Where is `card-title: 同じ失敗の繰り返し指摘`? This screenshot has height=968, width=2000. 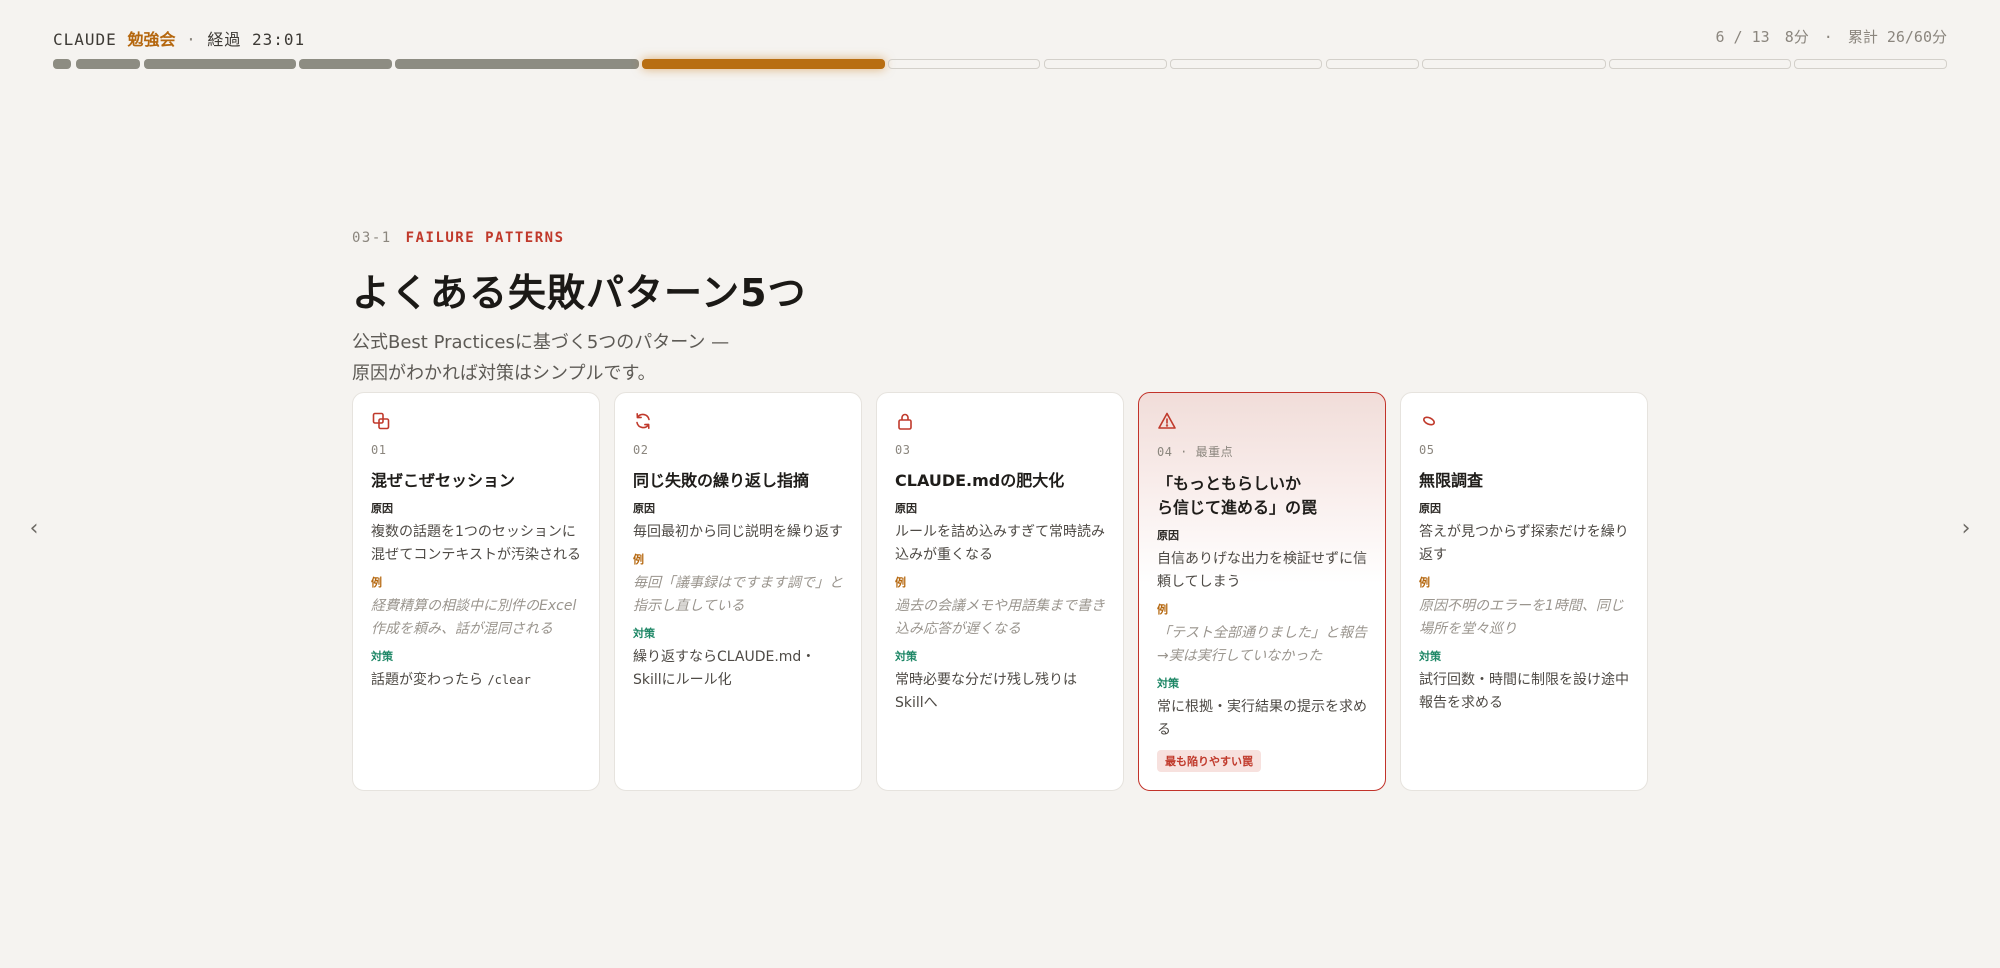 card-title: 同じ失敗の繰り返し指摘 is located at coordinates (721, 480).